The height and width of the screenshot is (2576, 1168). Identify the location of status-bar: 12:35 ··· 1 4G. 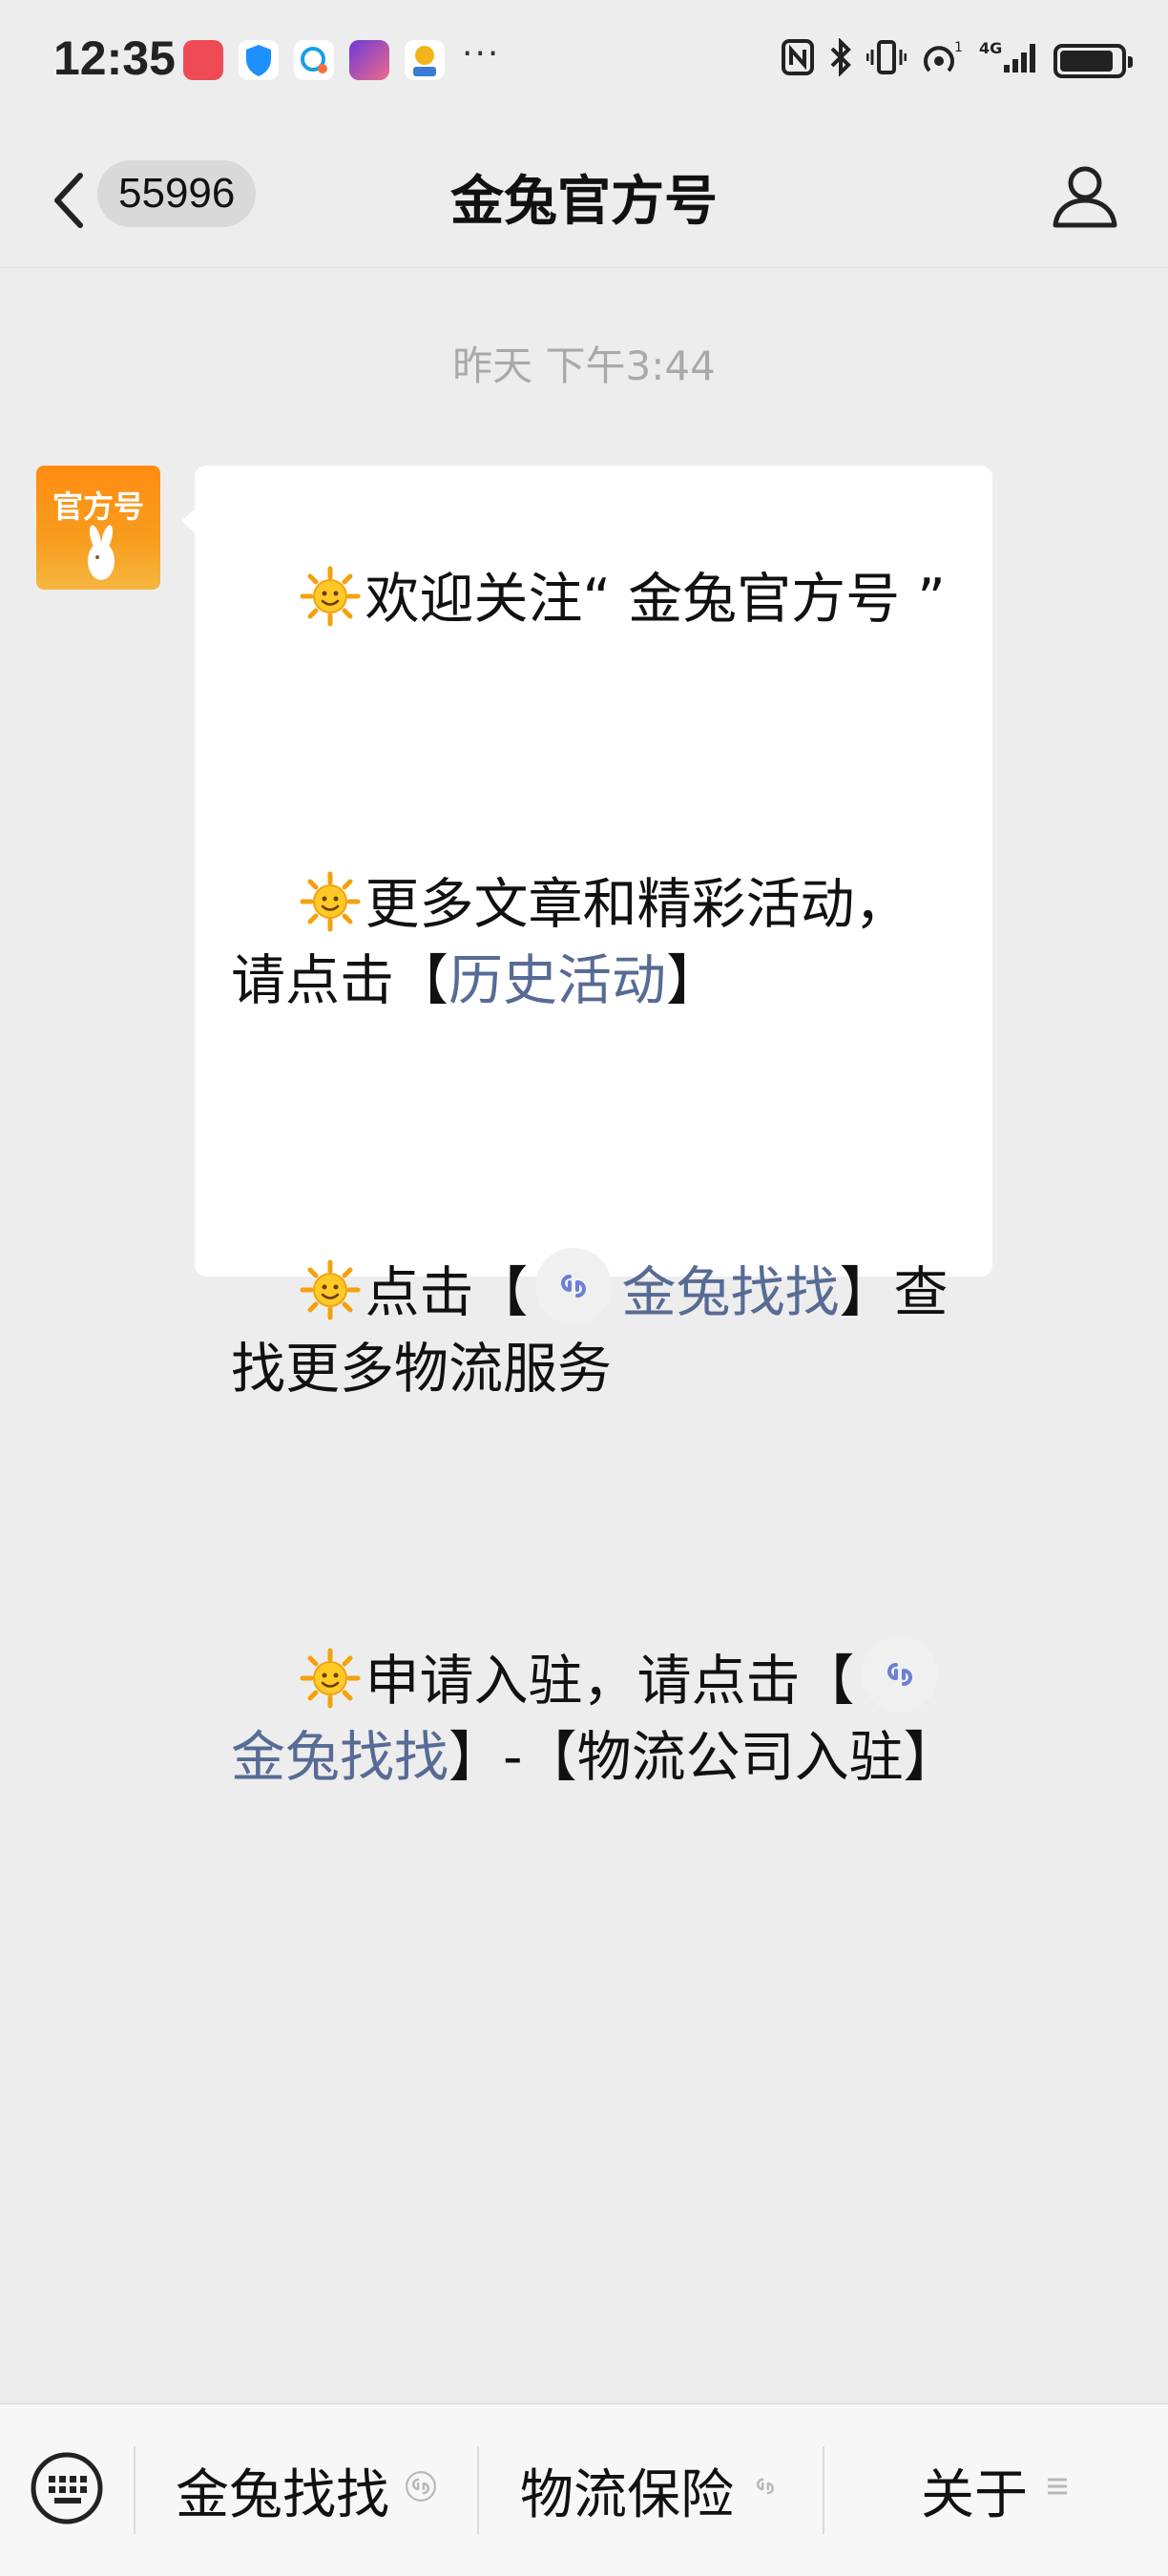
(584, 62).